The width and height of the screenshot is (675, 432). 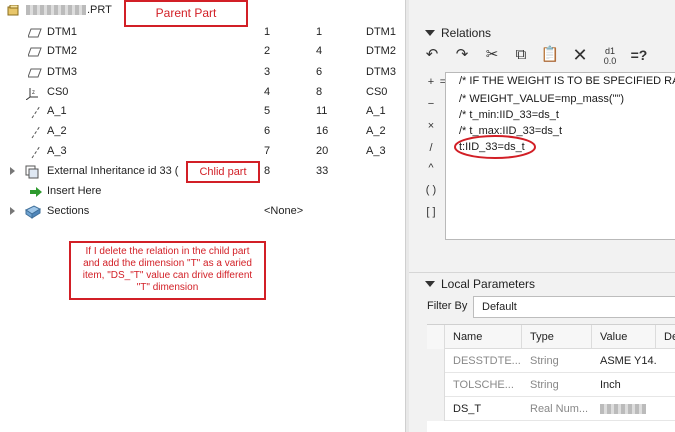 What do you see at coordinates (431, 168) in the screenshot?
I see `power-operator-button: ^` at bounding box center [431, 168].